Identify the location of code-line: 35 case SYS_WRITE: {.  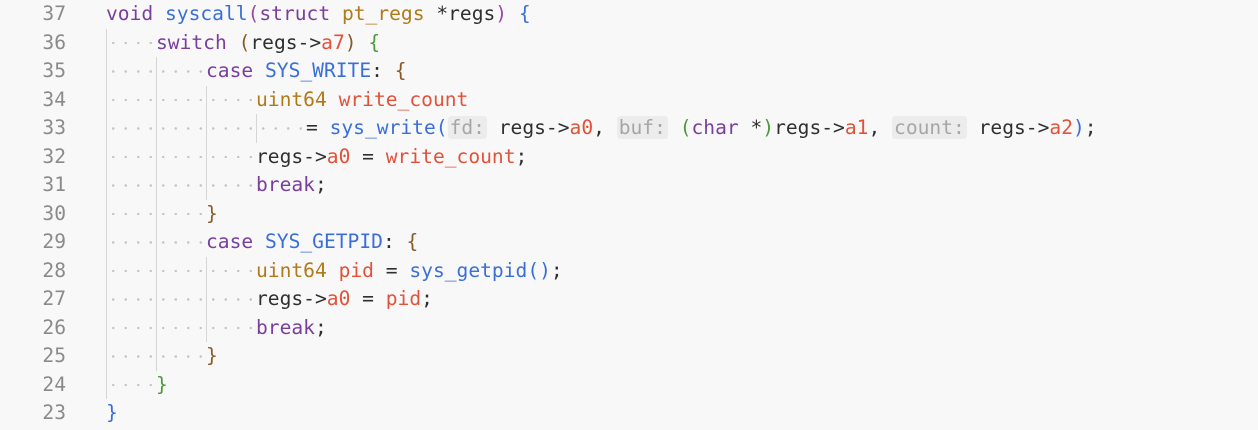
(629, 71).